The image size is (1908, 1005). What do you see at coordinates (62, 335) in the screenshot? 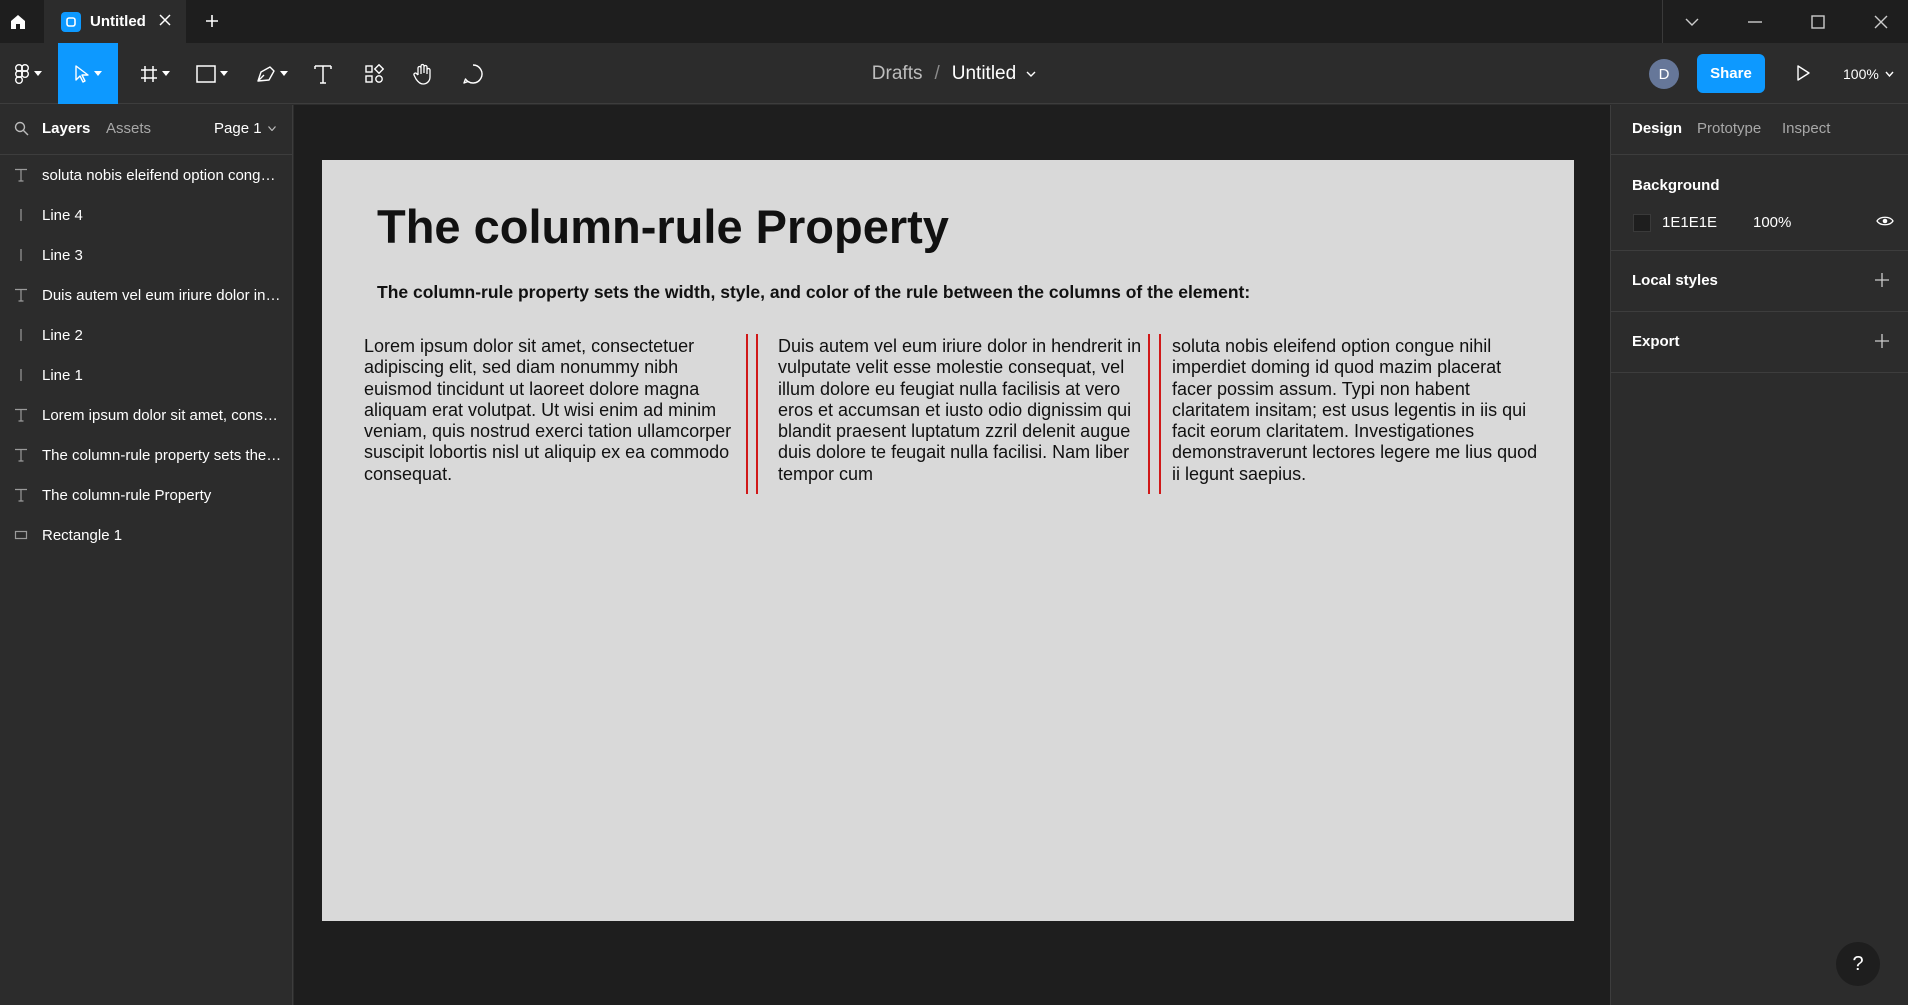
I see `layer-name: Line 2` at bounding box center [62, 335].